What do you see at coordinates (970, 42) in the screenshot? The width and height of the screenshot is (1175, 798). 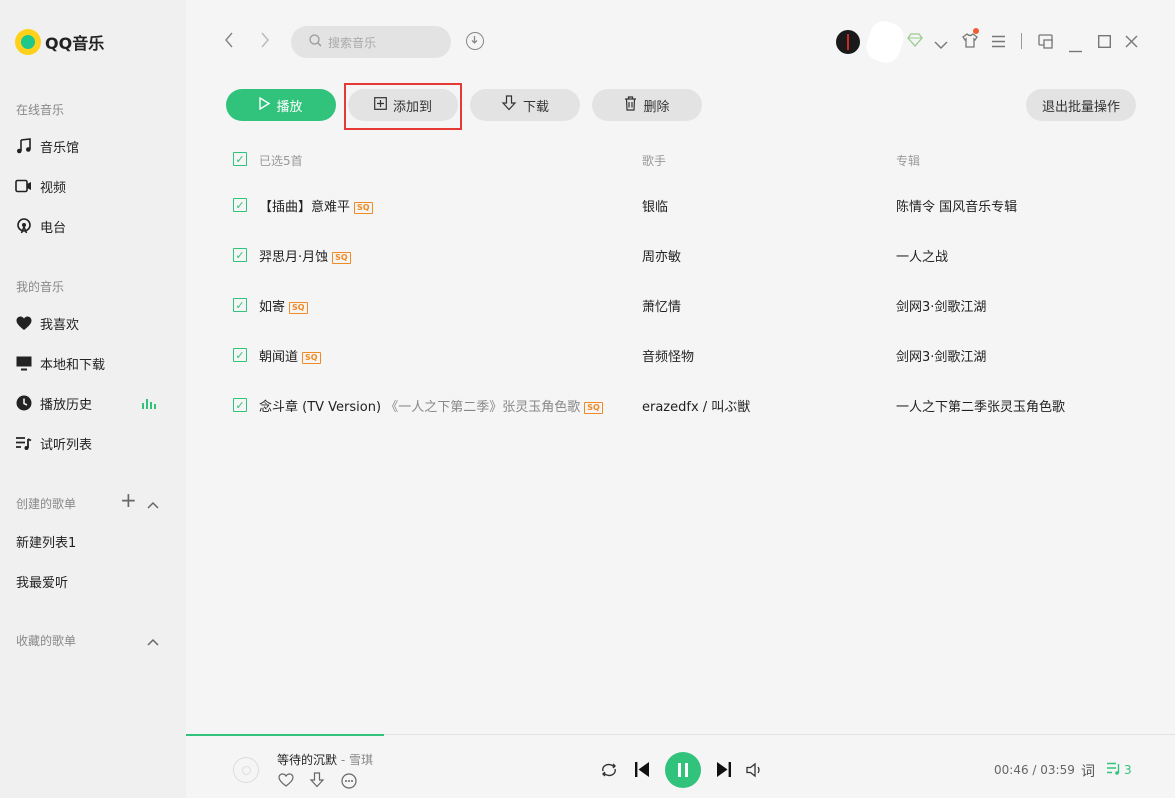 I see `skin-shirt-icon` at bounding box center [970, 42].